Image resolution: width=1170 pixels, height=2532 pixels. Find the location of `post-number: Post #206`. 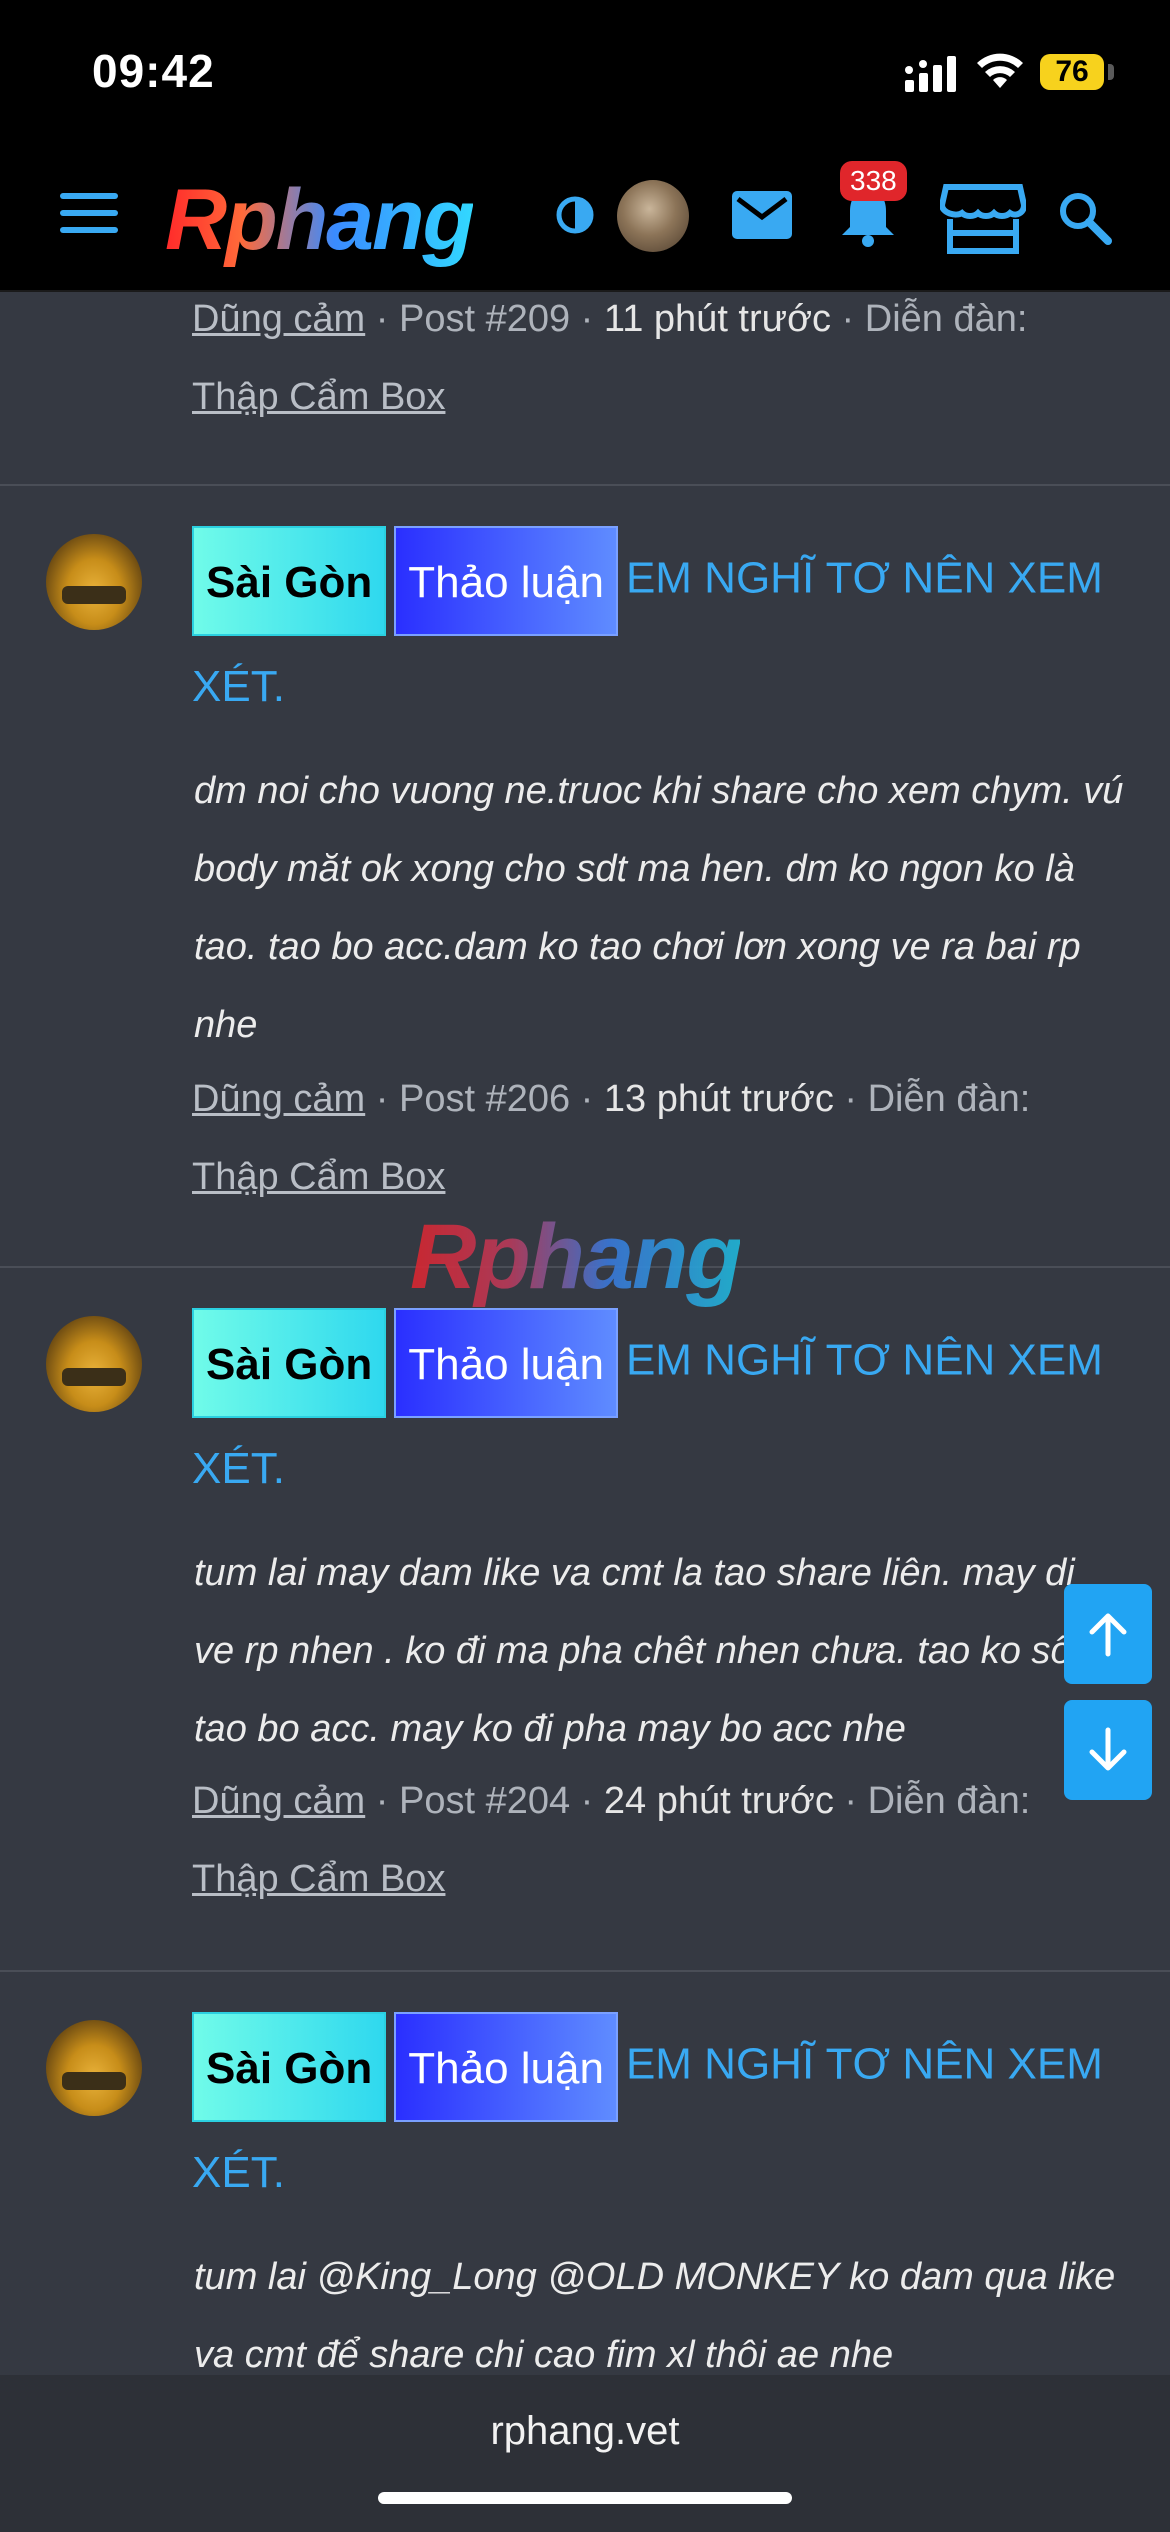

post-number: Post #206 is located at coordinates (484, 1099).